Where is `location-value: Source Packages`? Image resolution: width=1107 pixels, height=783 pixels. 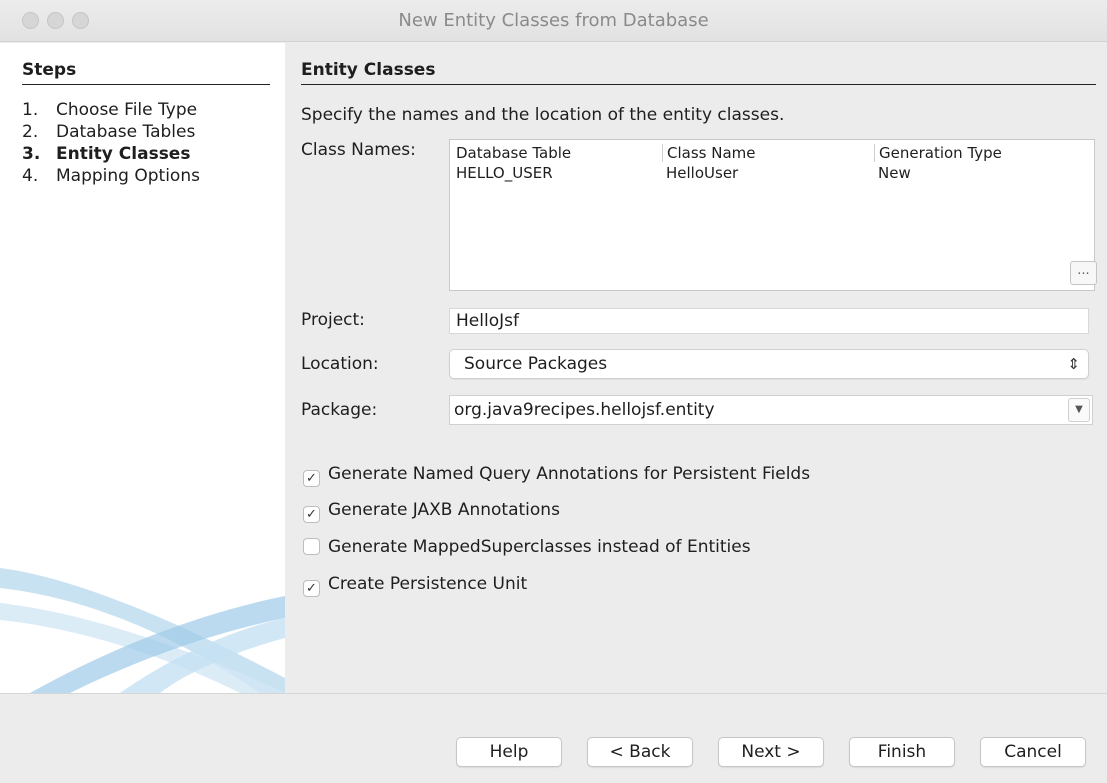
location-value: Source Packages is located at coordinates (536, 364).